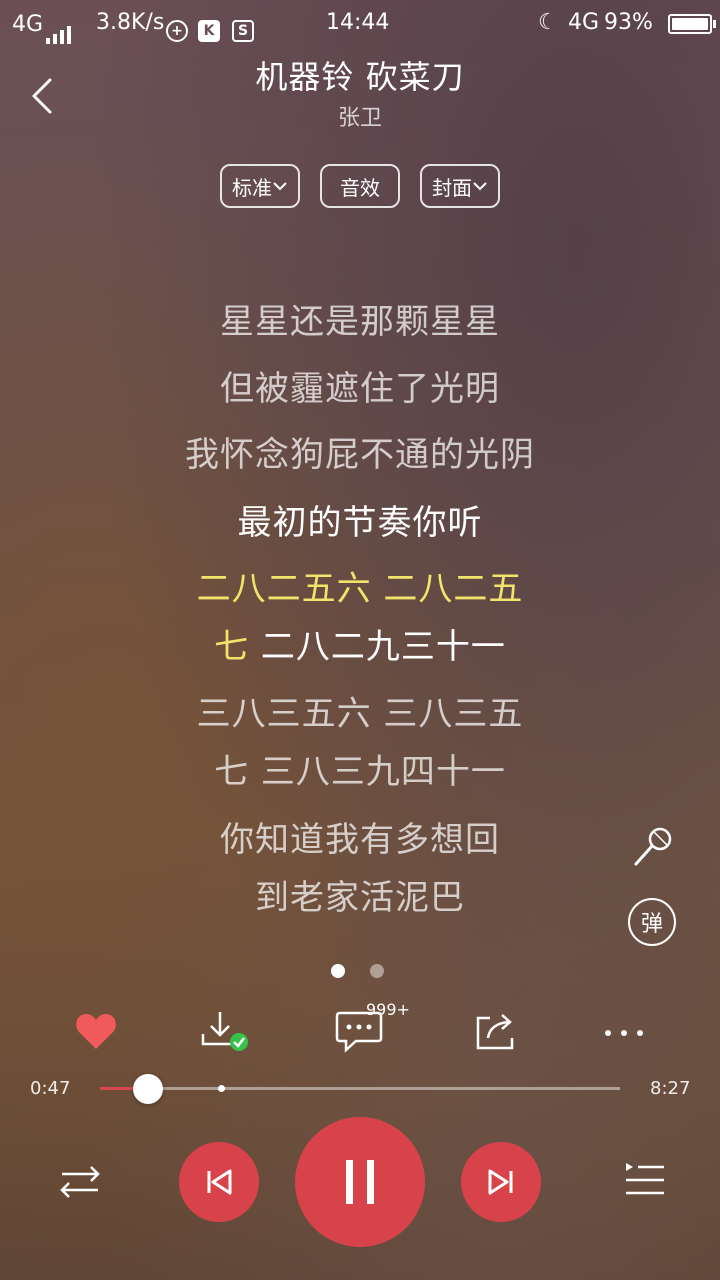  I want to click on pause-button, so click(360, 1182).